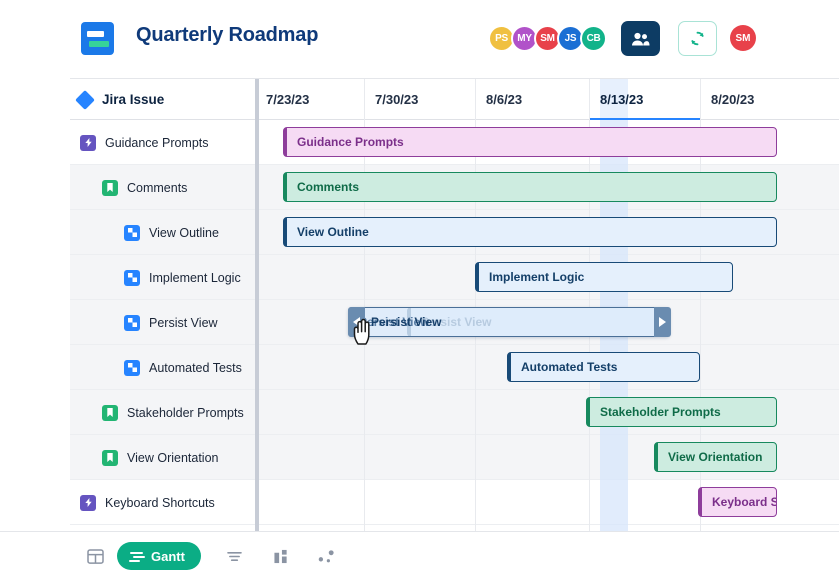  I want to click on roadmap-app-icon, so click(97, 38).